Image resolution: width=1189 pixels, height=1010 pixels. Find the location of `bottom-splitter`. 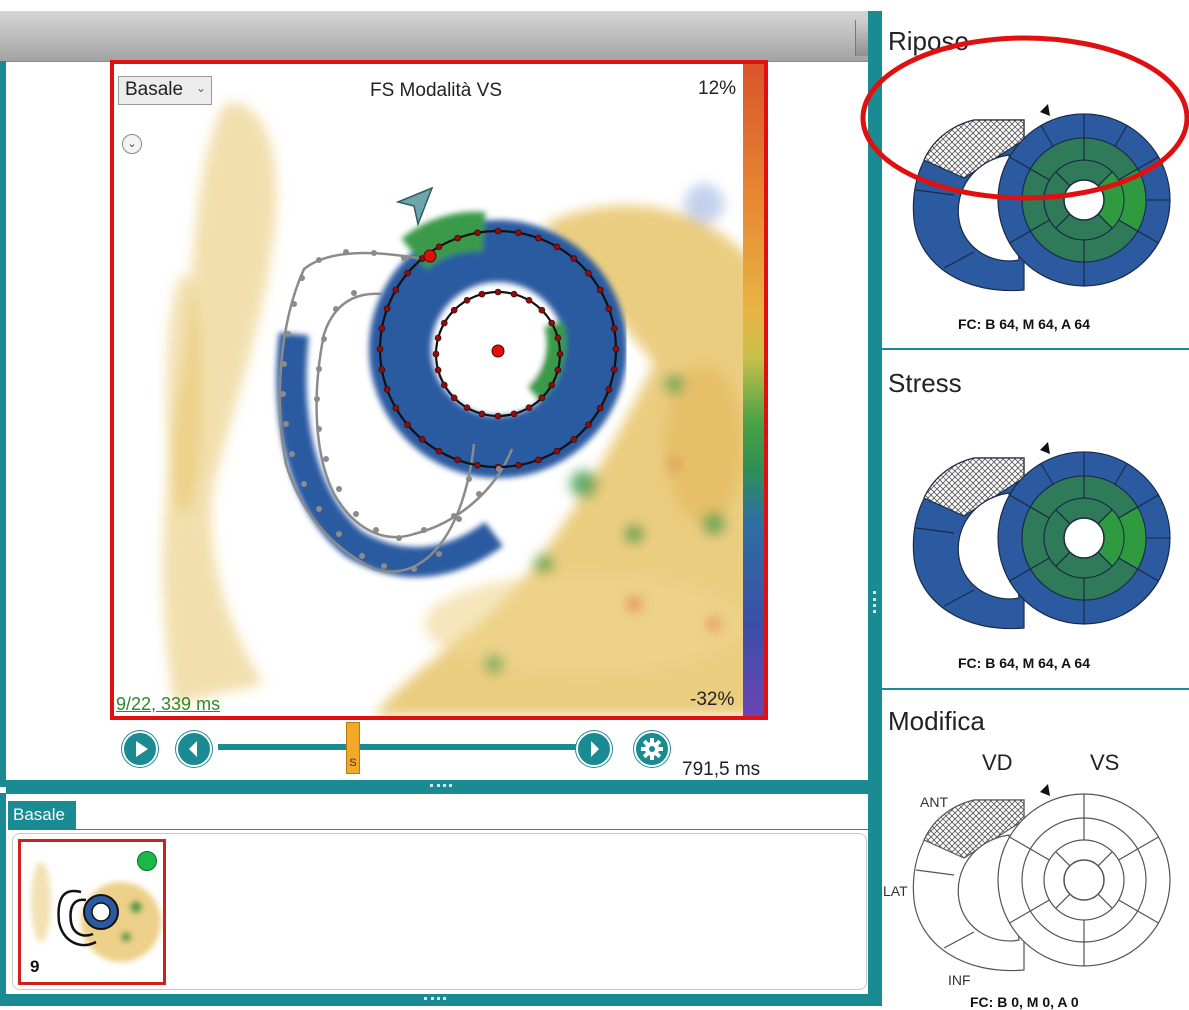

bottom-splitter is located at coordinates (434, 1000).